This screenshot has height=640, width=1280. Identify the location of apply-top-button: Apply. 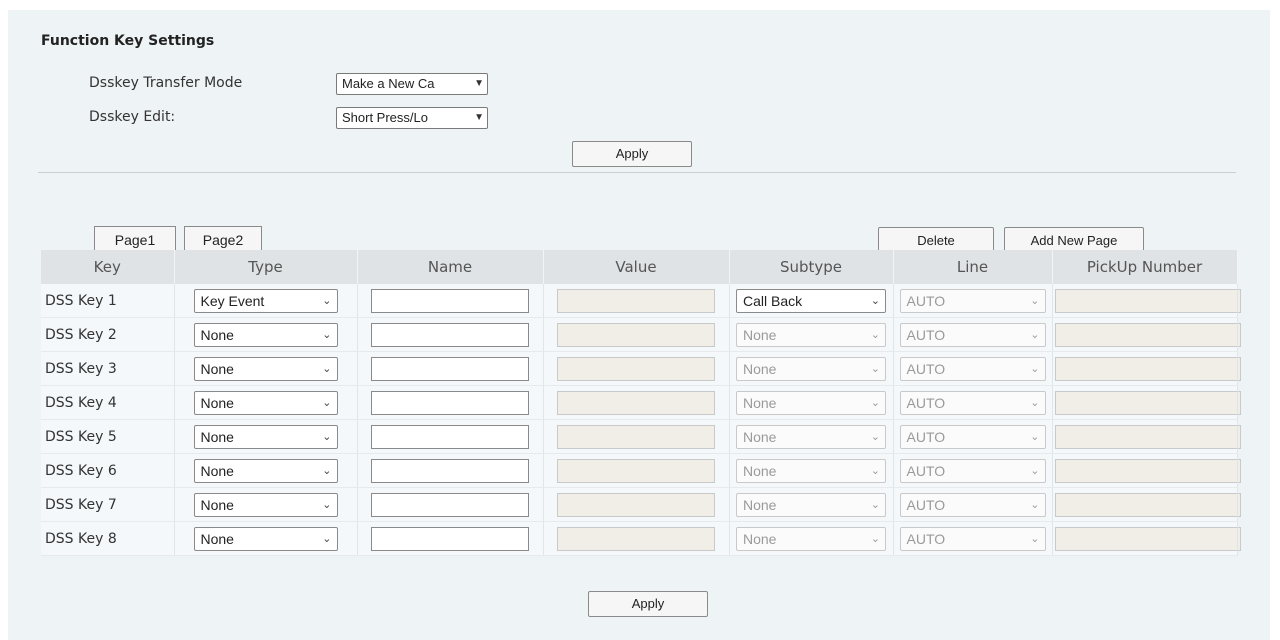
(632, 154).